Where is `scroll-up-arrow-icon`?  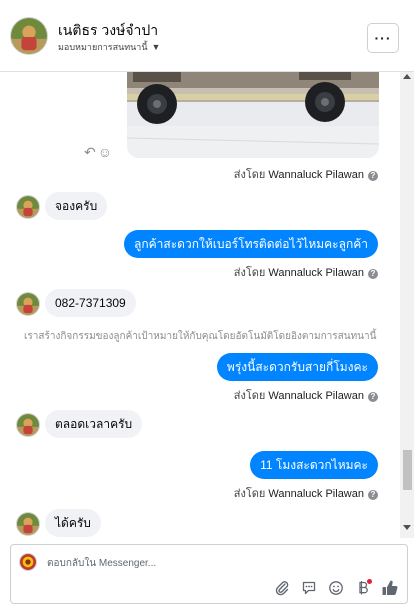 scroll-up-arrow-icon is located at coordinates (407, 76).